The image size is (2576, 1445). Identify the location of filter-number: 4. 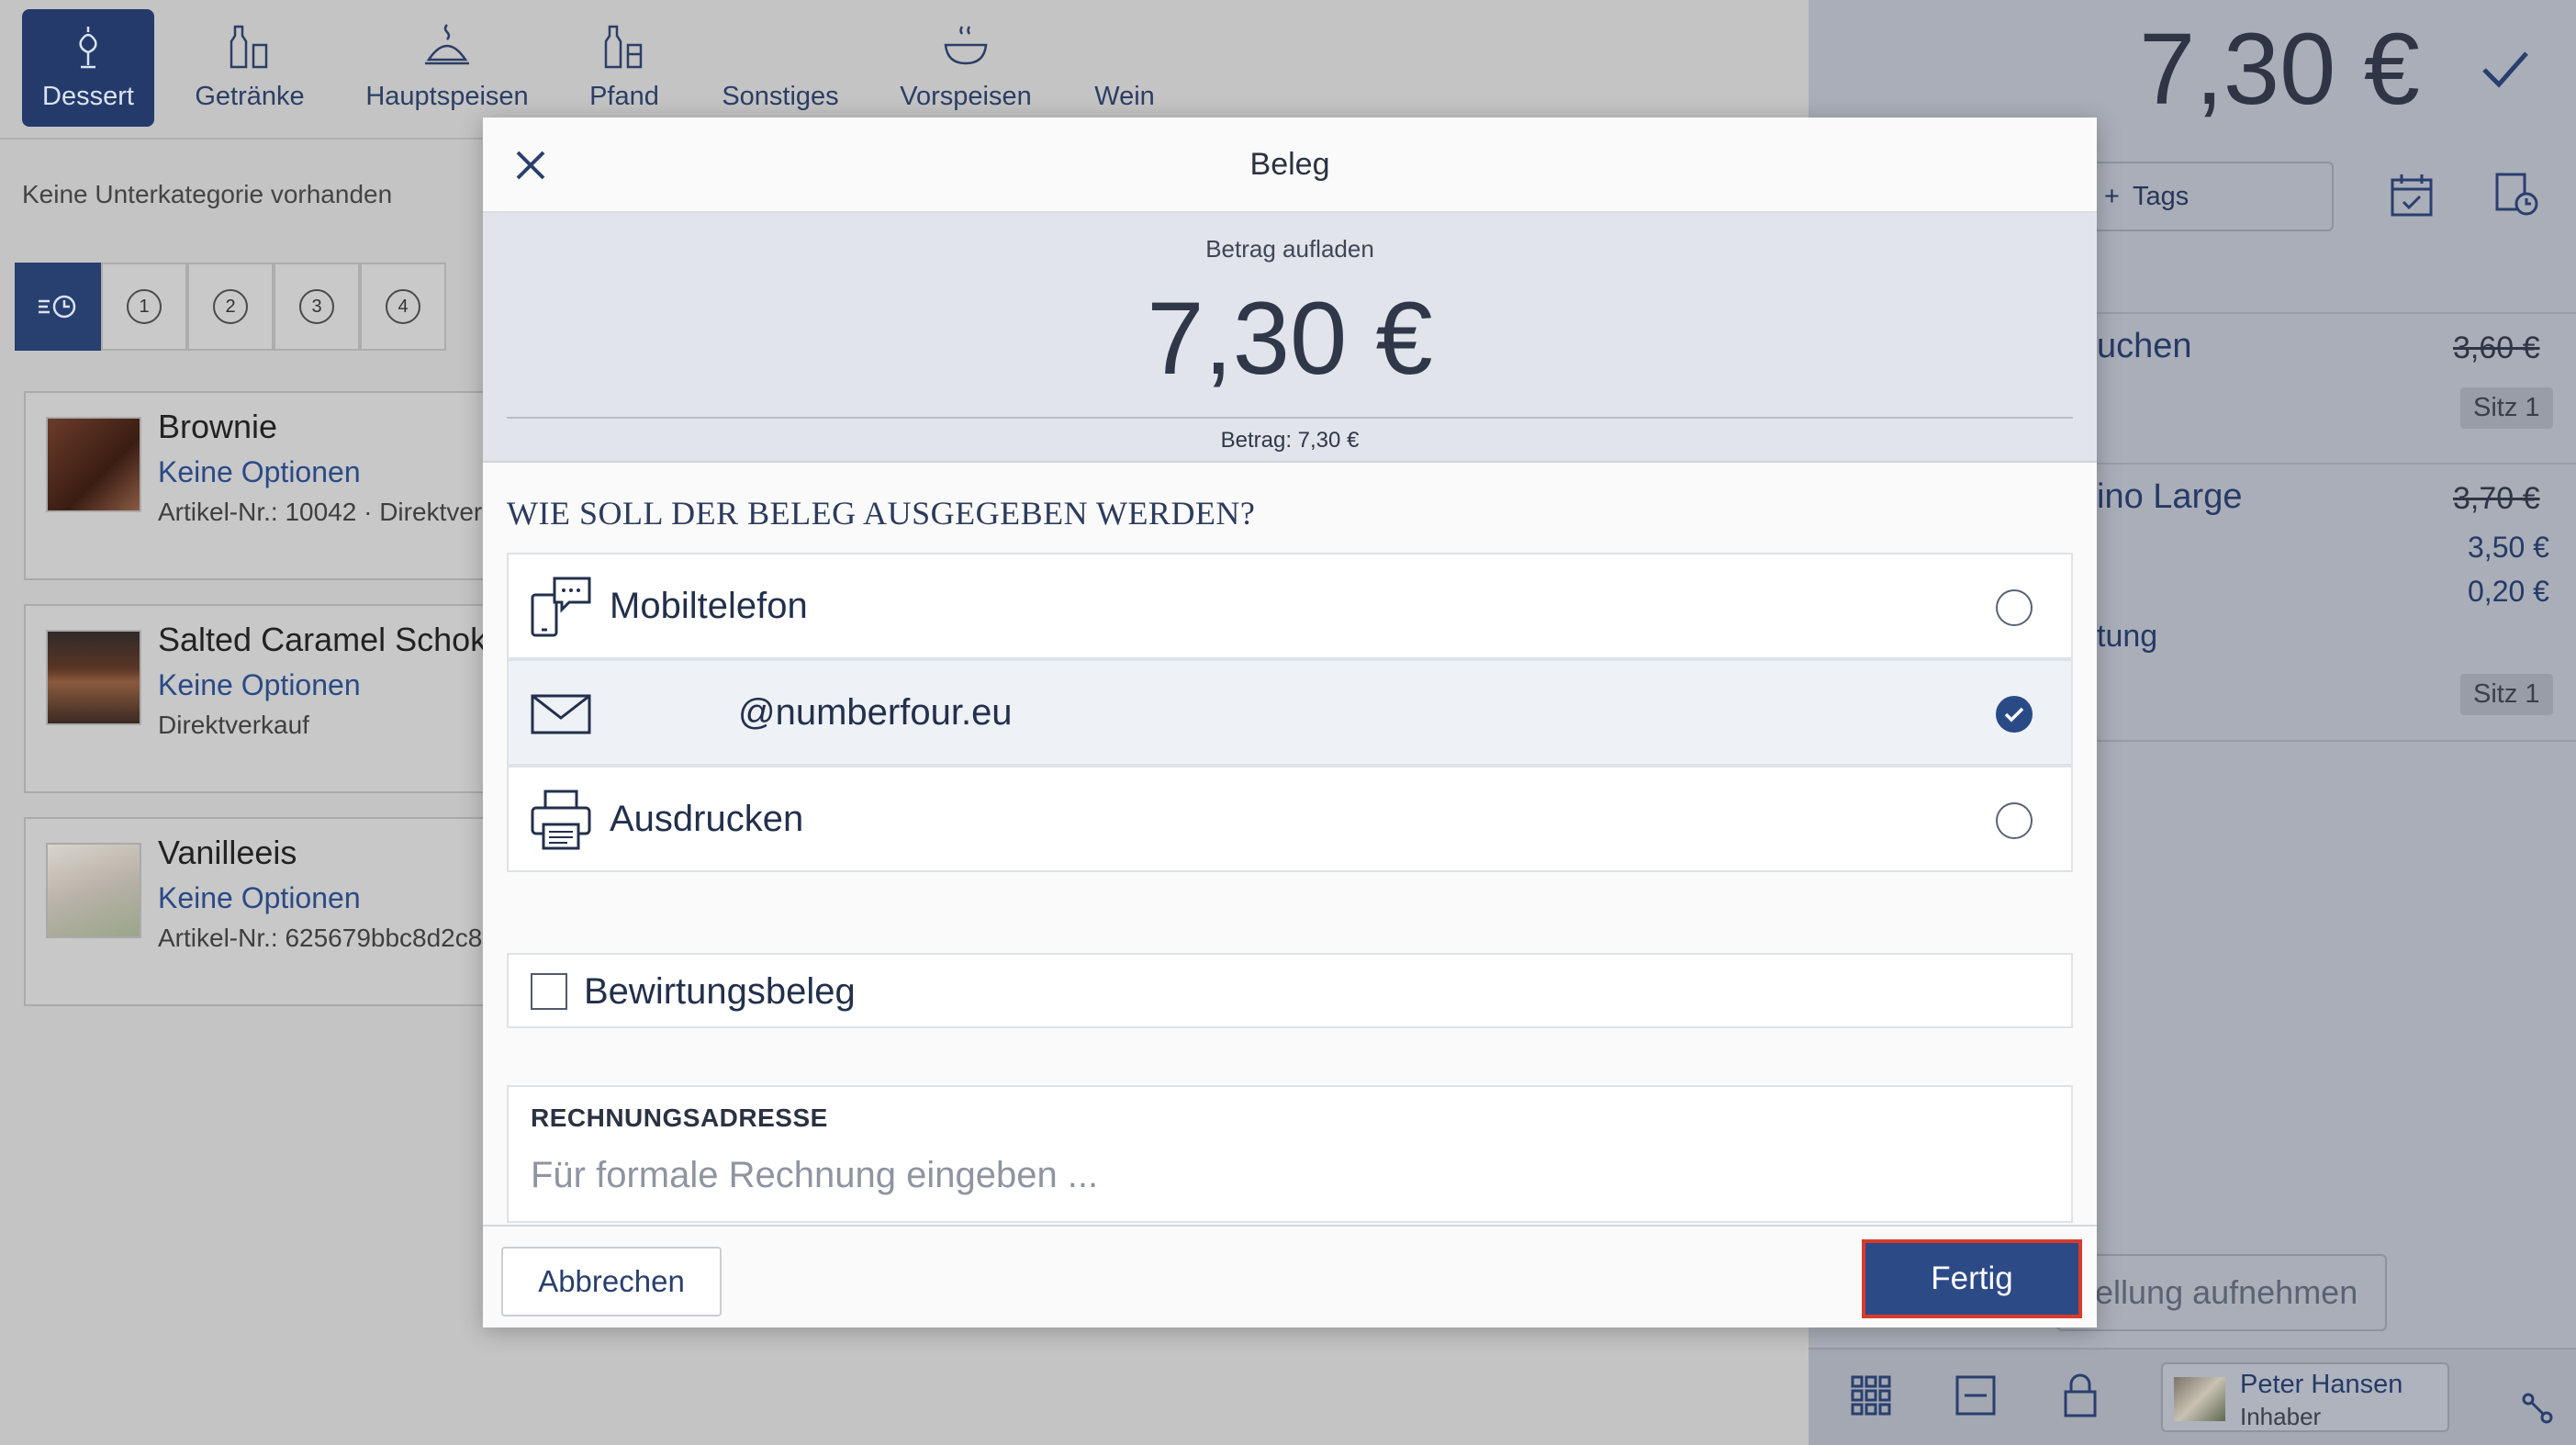
(403, 306).